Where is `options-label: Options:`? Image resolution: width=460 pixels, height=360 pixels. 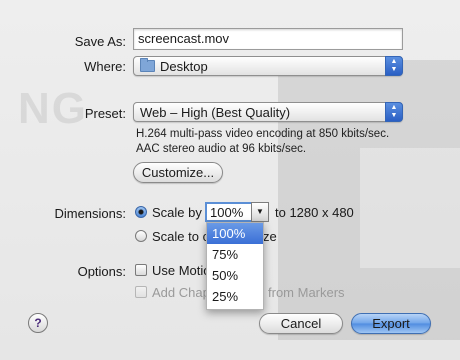 options-label: Options: is located at coordinates (101, 271).